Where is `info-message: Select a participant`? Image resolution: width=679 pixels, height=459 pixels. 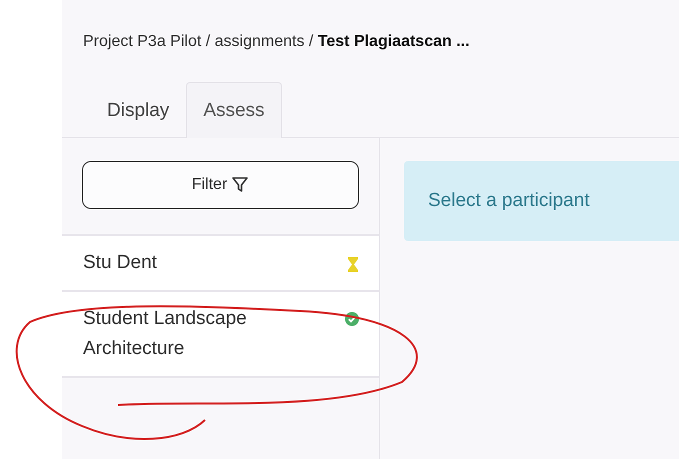
info-message: Select a participant is located at coordinates (541, 201).